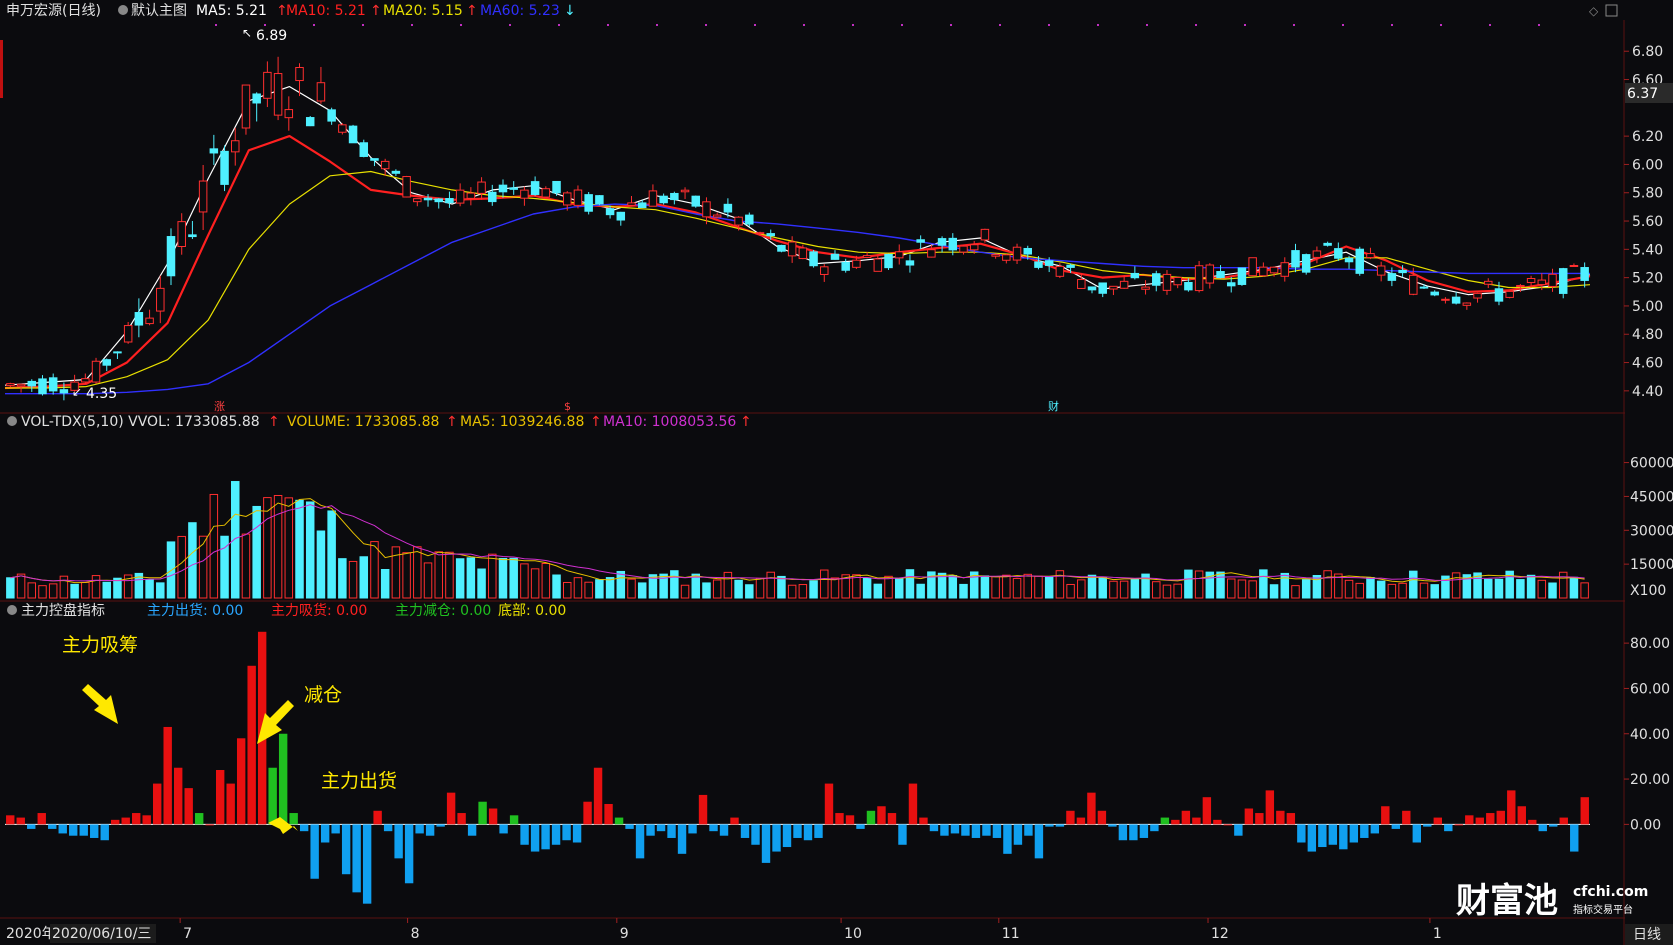 Image resolution: width=1673 pixels, height=945 pixels. I want to click on diamond-icon: ◇, so click(1594, 11).